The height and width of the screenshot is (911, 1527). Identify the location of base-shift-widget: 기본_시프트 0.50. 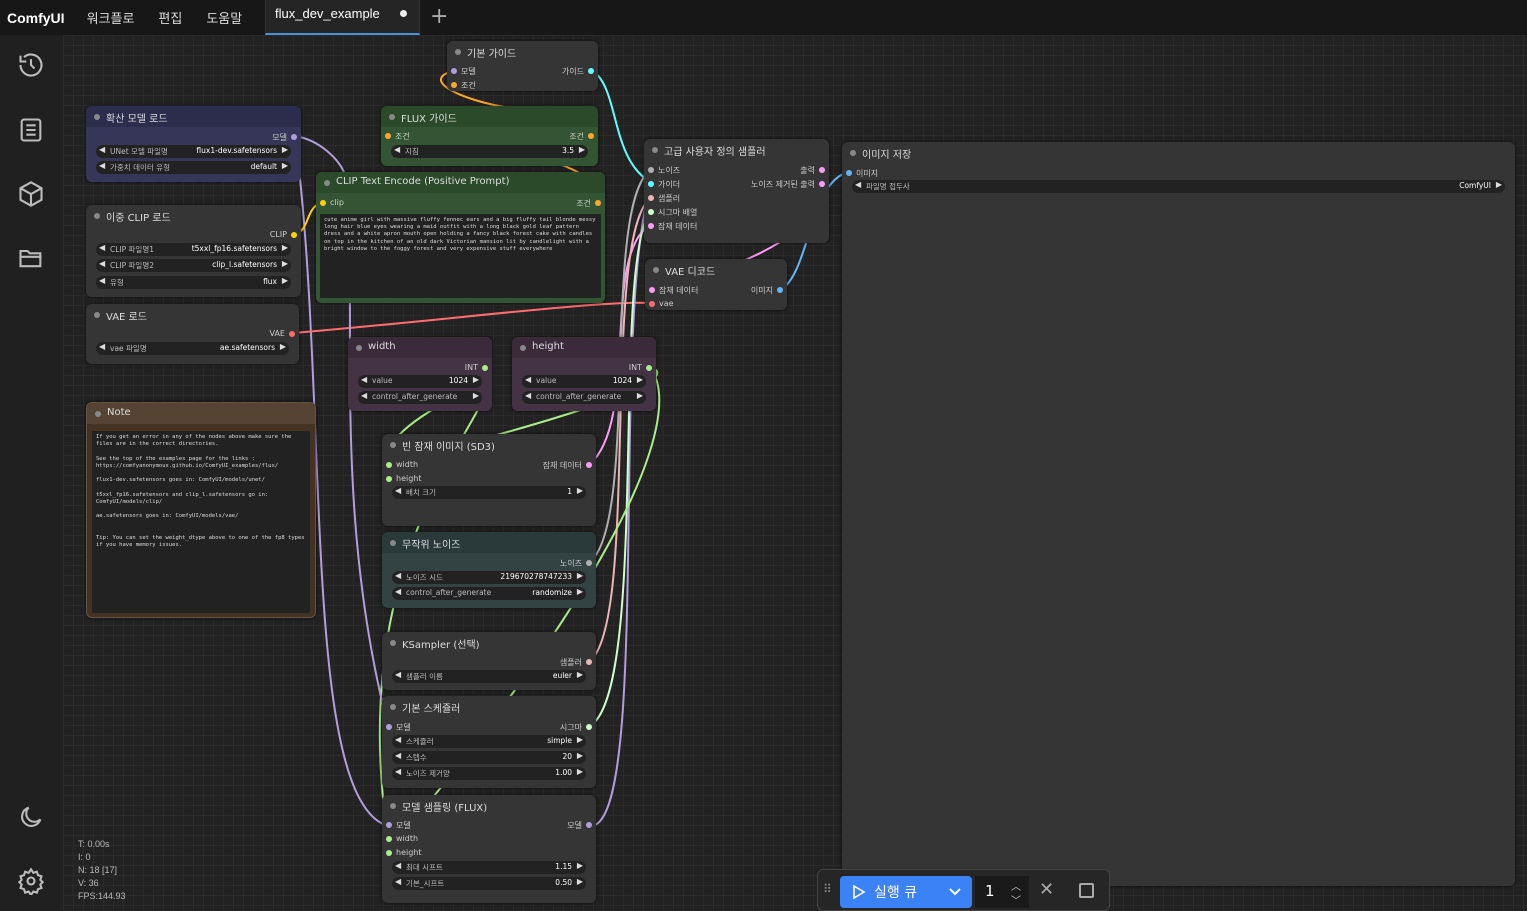
(489, 883).